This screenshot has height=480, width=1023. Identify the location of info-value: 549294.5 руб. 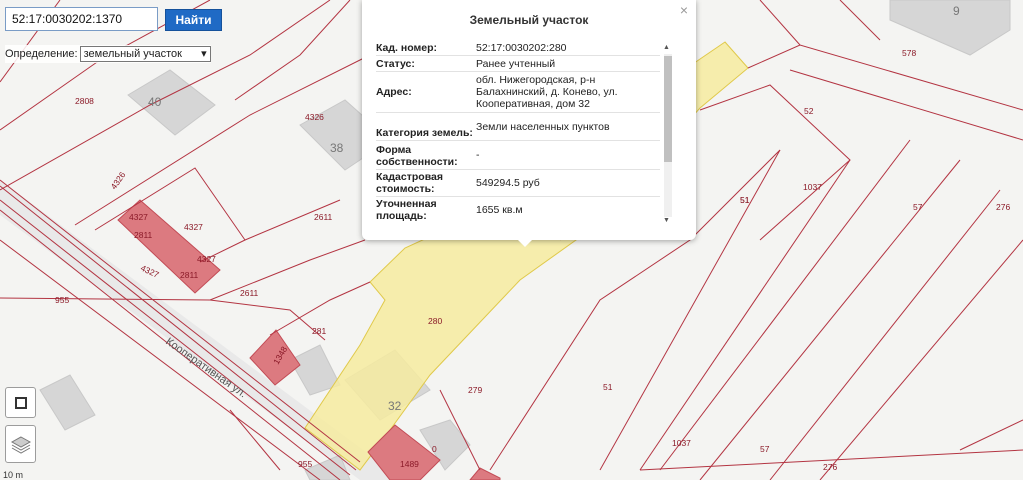
(508, 183).